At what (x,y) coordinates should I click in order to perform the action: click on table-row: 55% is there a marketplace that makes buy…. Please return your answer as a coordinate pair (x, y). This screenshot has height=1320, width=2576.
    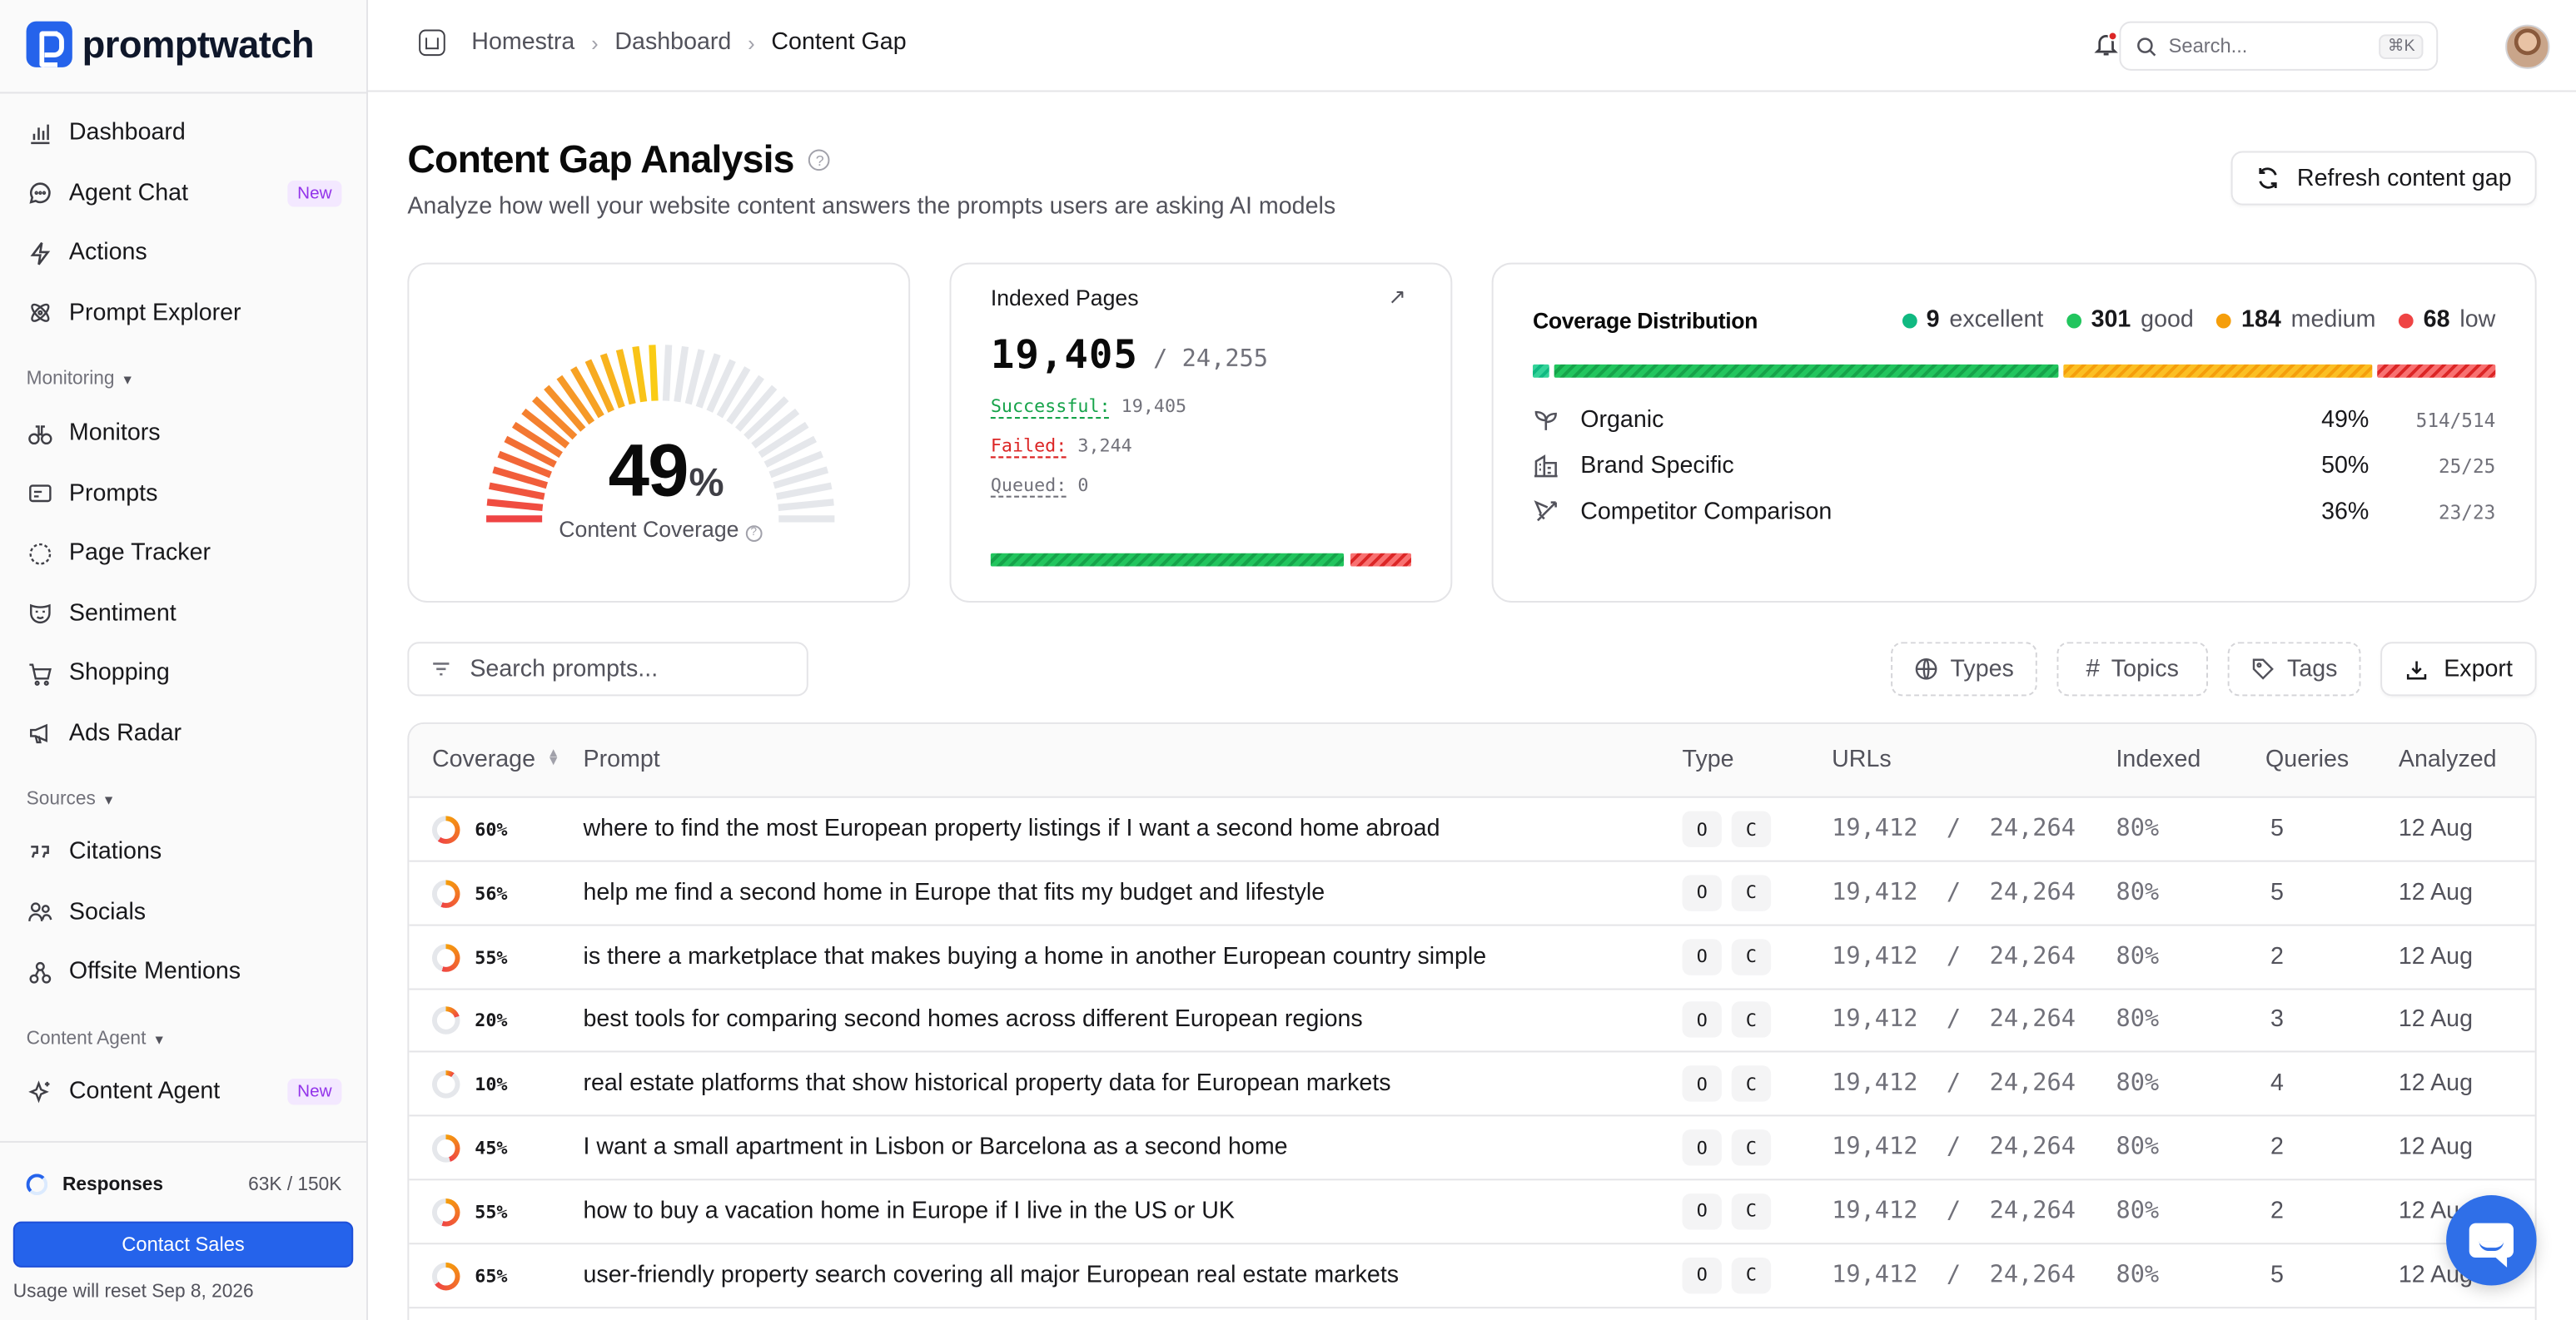
    Looking at the image, I should click on (1472, 957).